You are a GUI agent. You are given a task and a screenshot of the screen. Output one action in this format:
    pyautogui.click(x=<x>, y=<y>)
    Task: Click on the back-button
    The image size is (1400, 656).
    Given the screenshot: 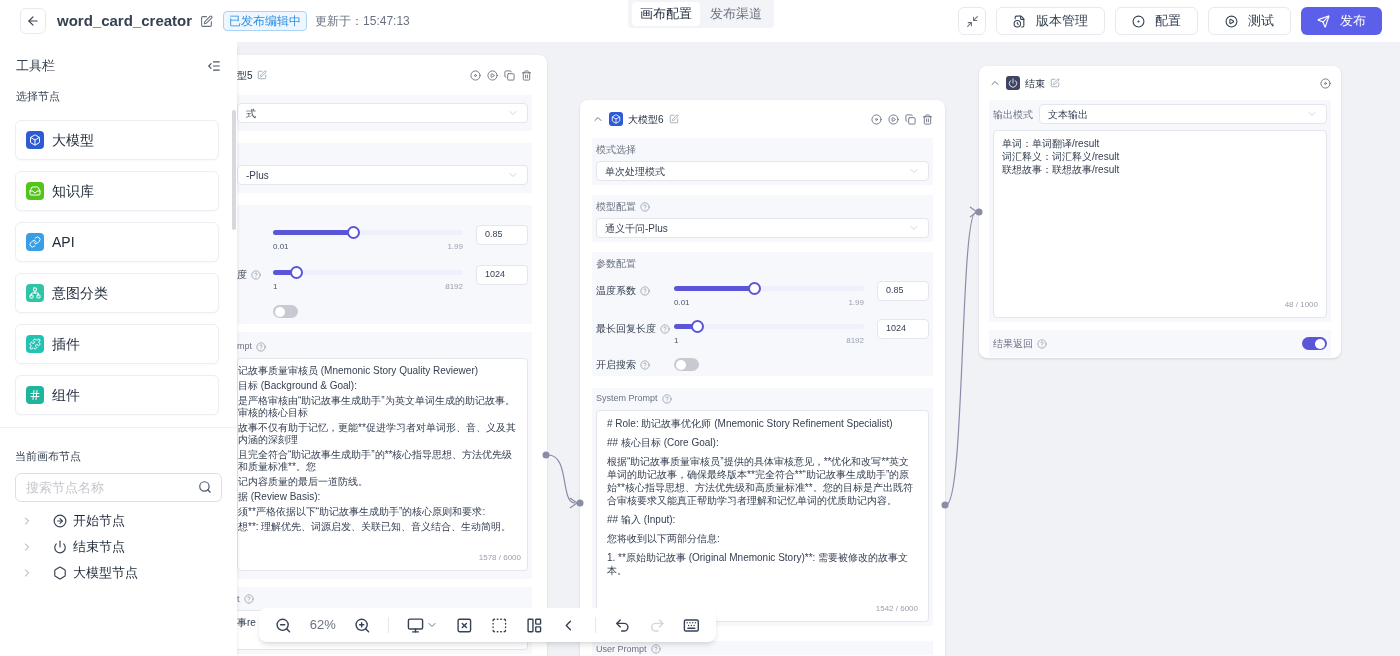 What is the action you would take?
    pyautogui.click(x=33, y=21)
    